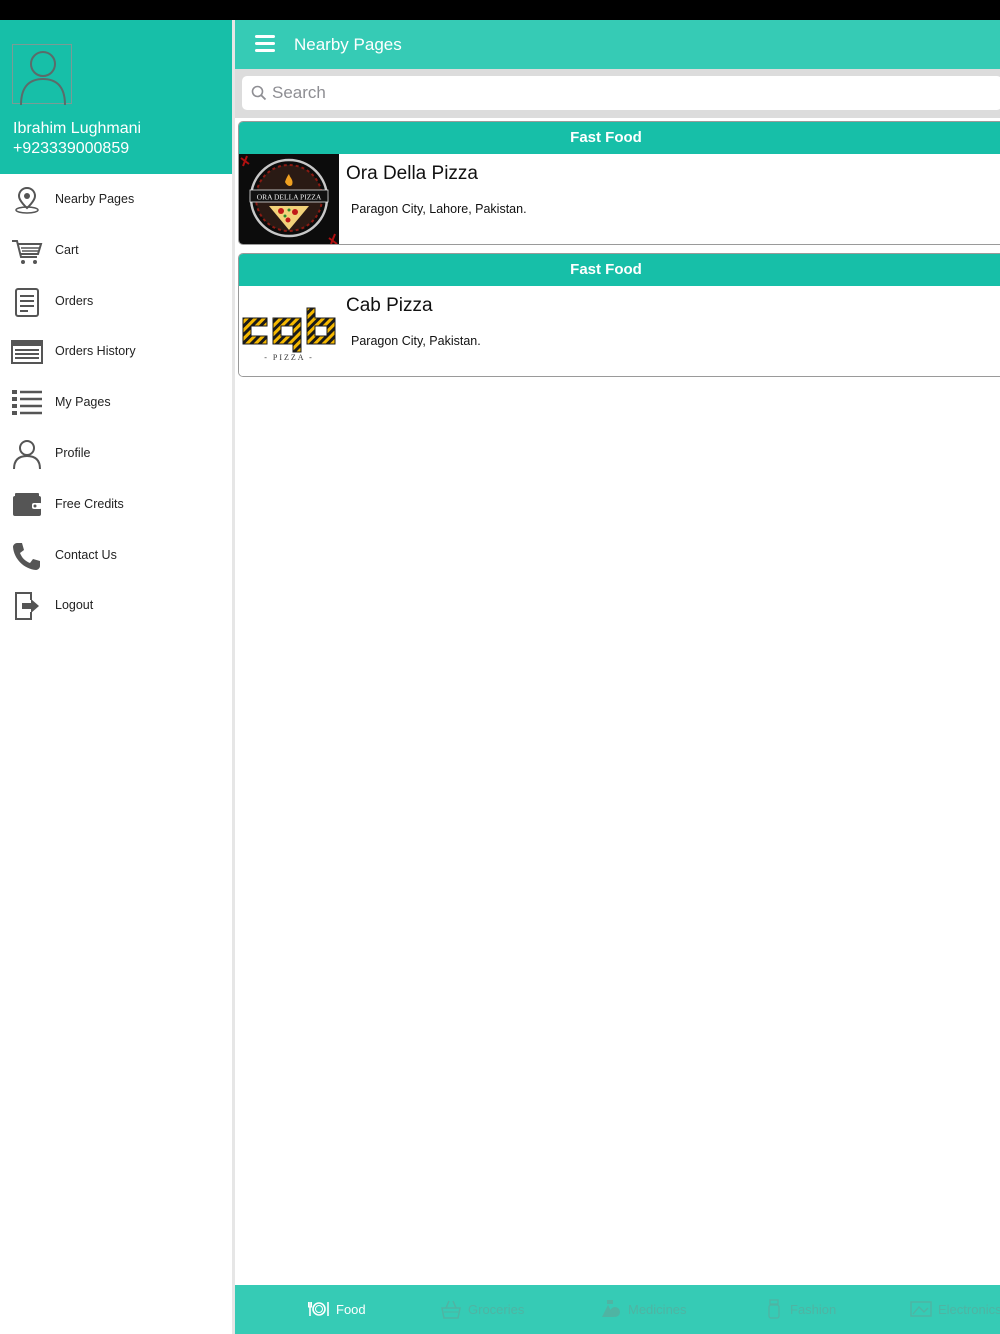 This screenshot has height=1334, width=1000. Describe the element at coordinates (117, 97) in the screenshot. I see `drawer-header: Ibrahim Lughmani +923339000859` at that location.